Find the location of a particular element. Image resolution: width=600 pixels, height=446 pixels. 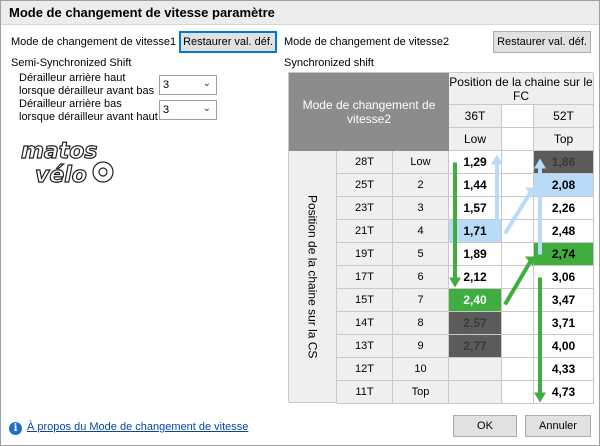

svg-text: matos is located at coordinates (59, 151).